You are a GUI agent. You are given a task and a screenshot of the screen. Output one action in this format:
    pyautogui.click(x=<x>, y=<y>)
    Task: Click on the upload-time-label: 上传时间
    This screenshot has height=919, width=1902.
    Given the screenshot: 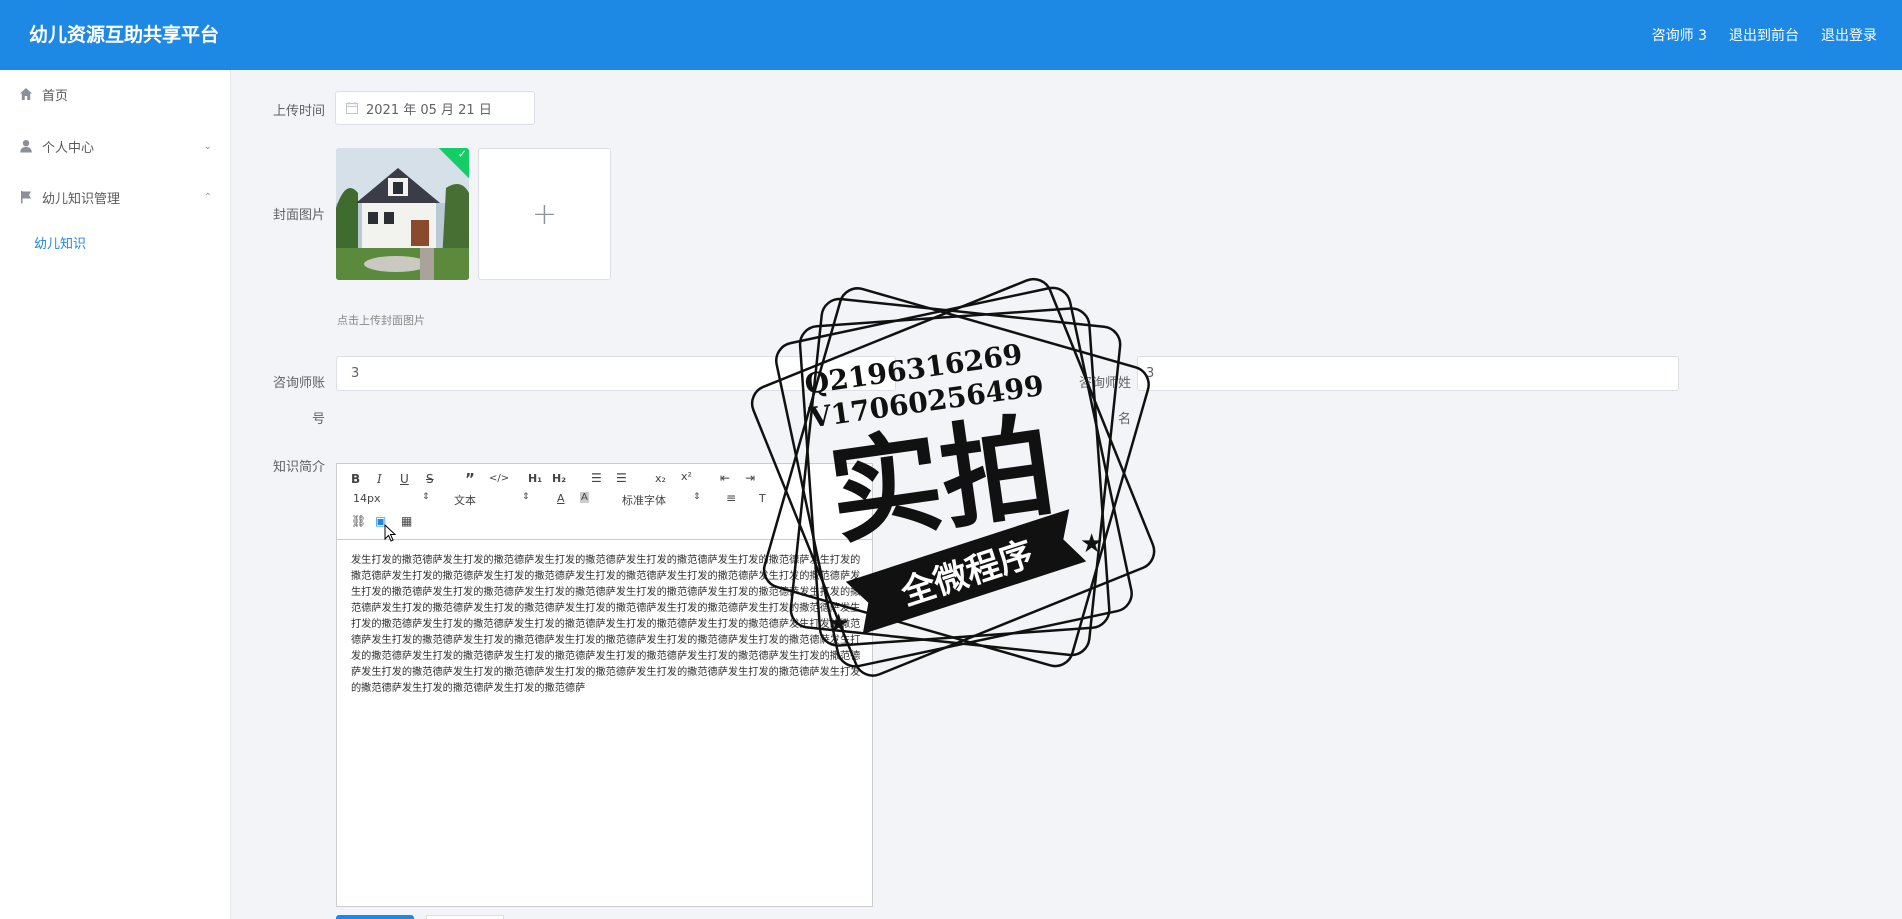 What is the action you would take?
    pyautogui.click(x=298, y=111)
    